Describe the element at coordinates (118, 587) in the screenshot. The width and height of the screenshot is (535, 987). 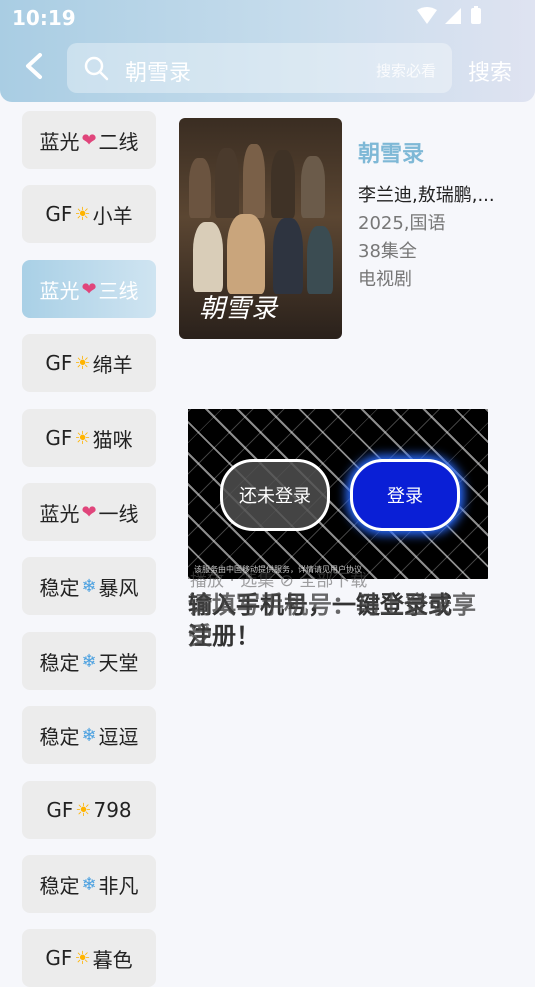
I see `sidebar-item-label: 暴风` at that location.